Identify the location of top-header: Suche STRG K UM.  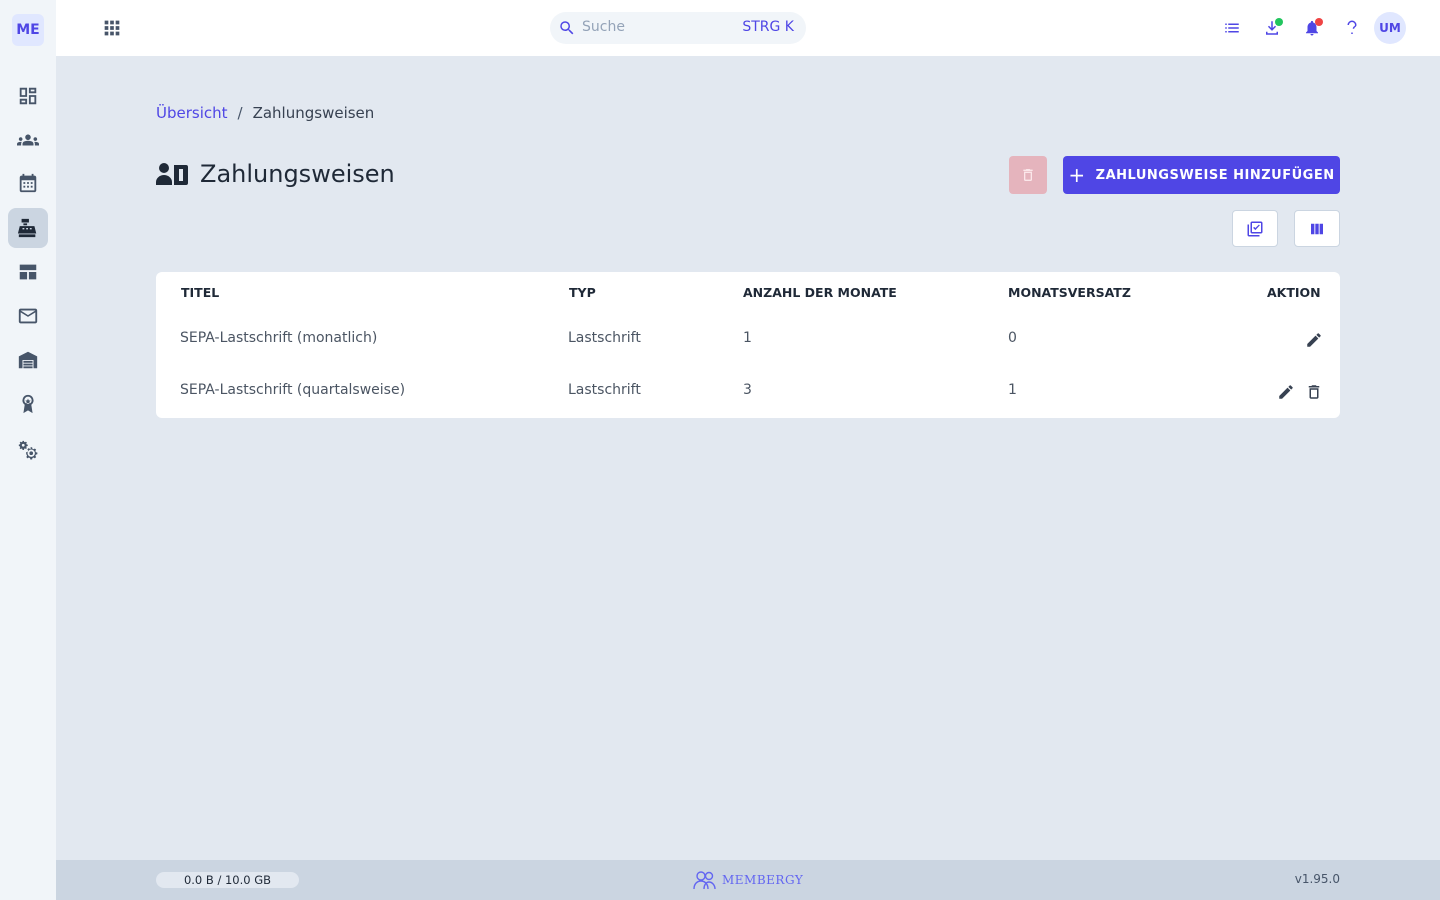
(748, 28).